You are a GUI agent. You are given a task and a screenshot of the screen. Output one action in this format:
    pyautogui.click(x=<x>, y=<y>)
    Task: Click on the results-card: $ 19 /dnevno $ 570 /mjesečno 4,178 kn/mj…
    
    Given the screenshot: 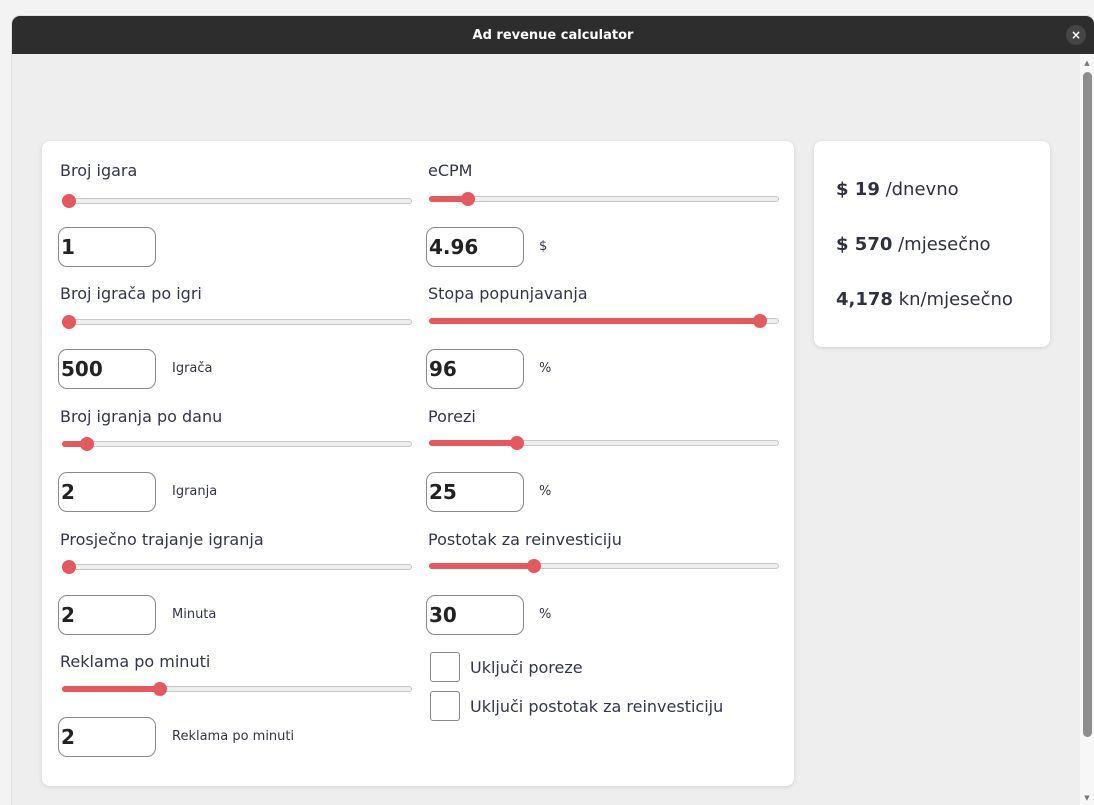 What is the action you would take?
    pyautogui.click(x=932, y=244)
    